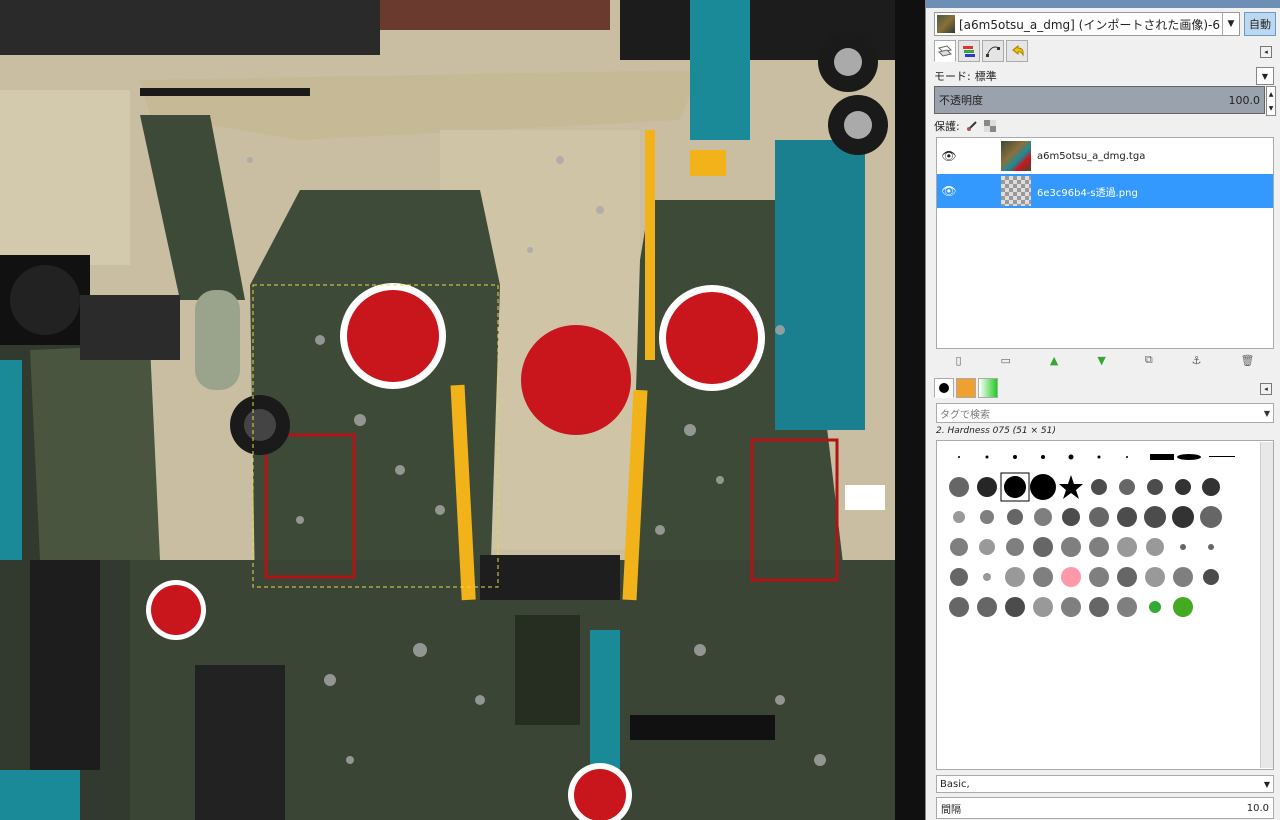 Image resolution: width=1280 pixels, height=820 pixels. What do you see at coordinates (981, 51) in the screenshot?
I see `dock-tabs` at bounding box center [981, 51].